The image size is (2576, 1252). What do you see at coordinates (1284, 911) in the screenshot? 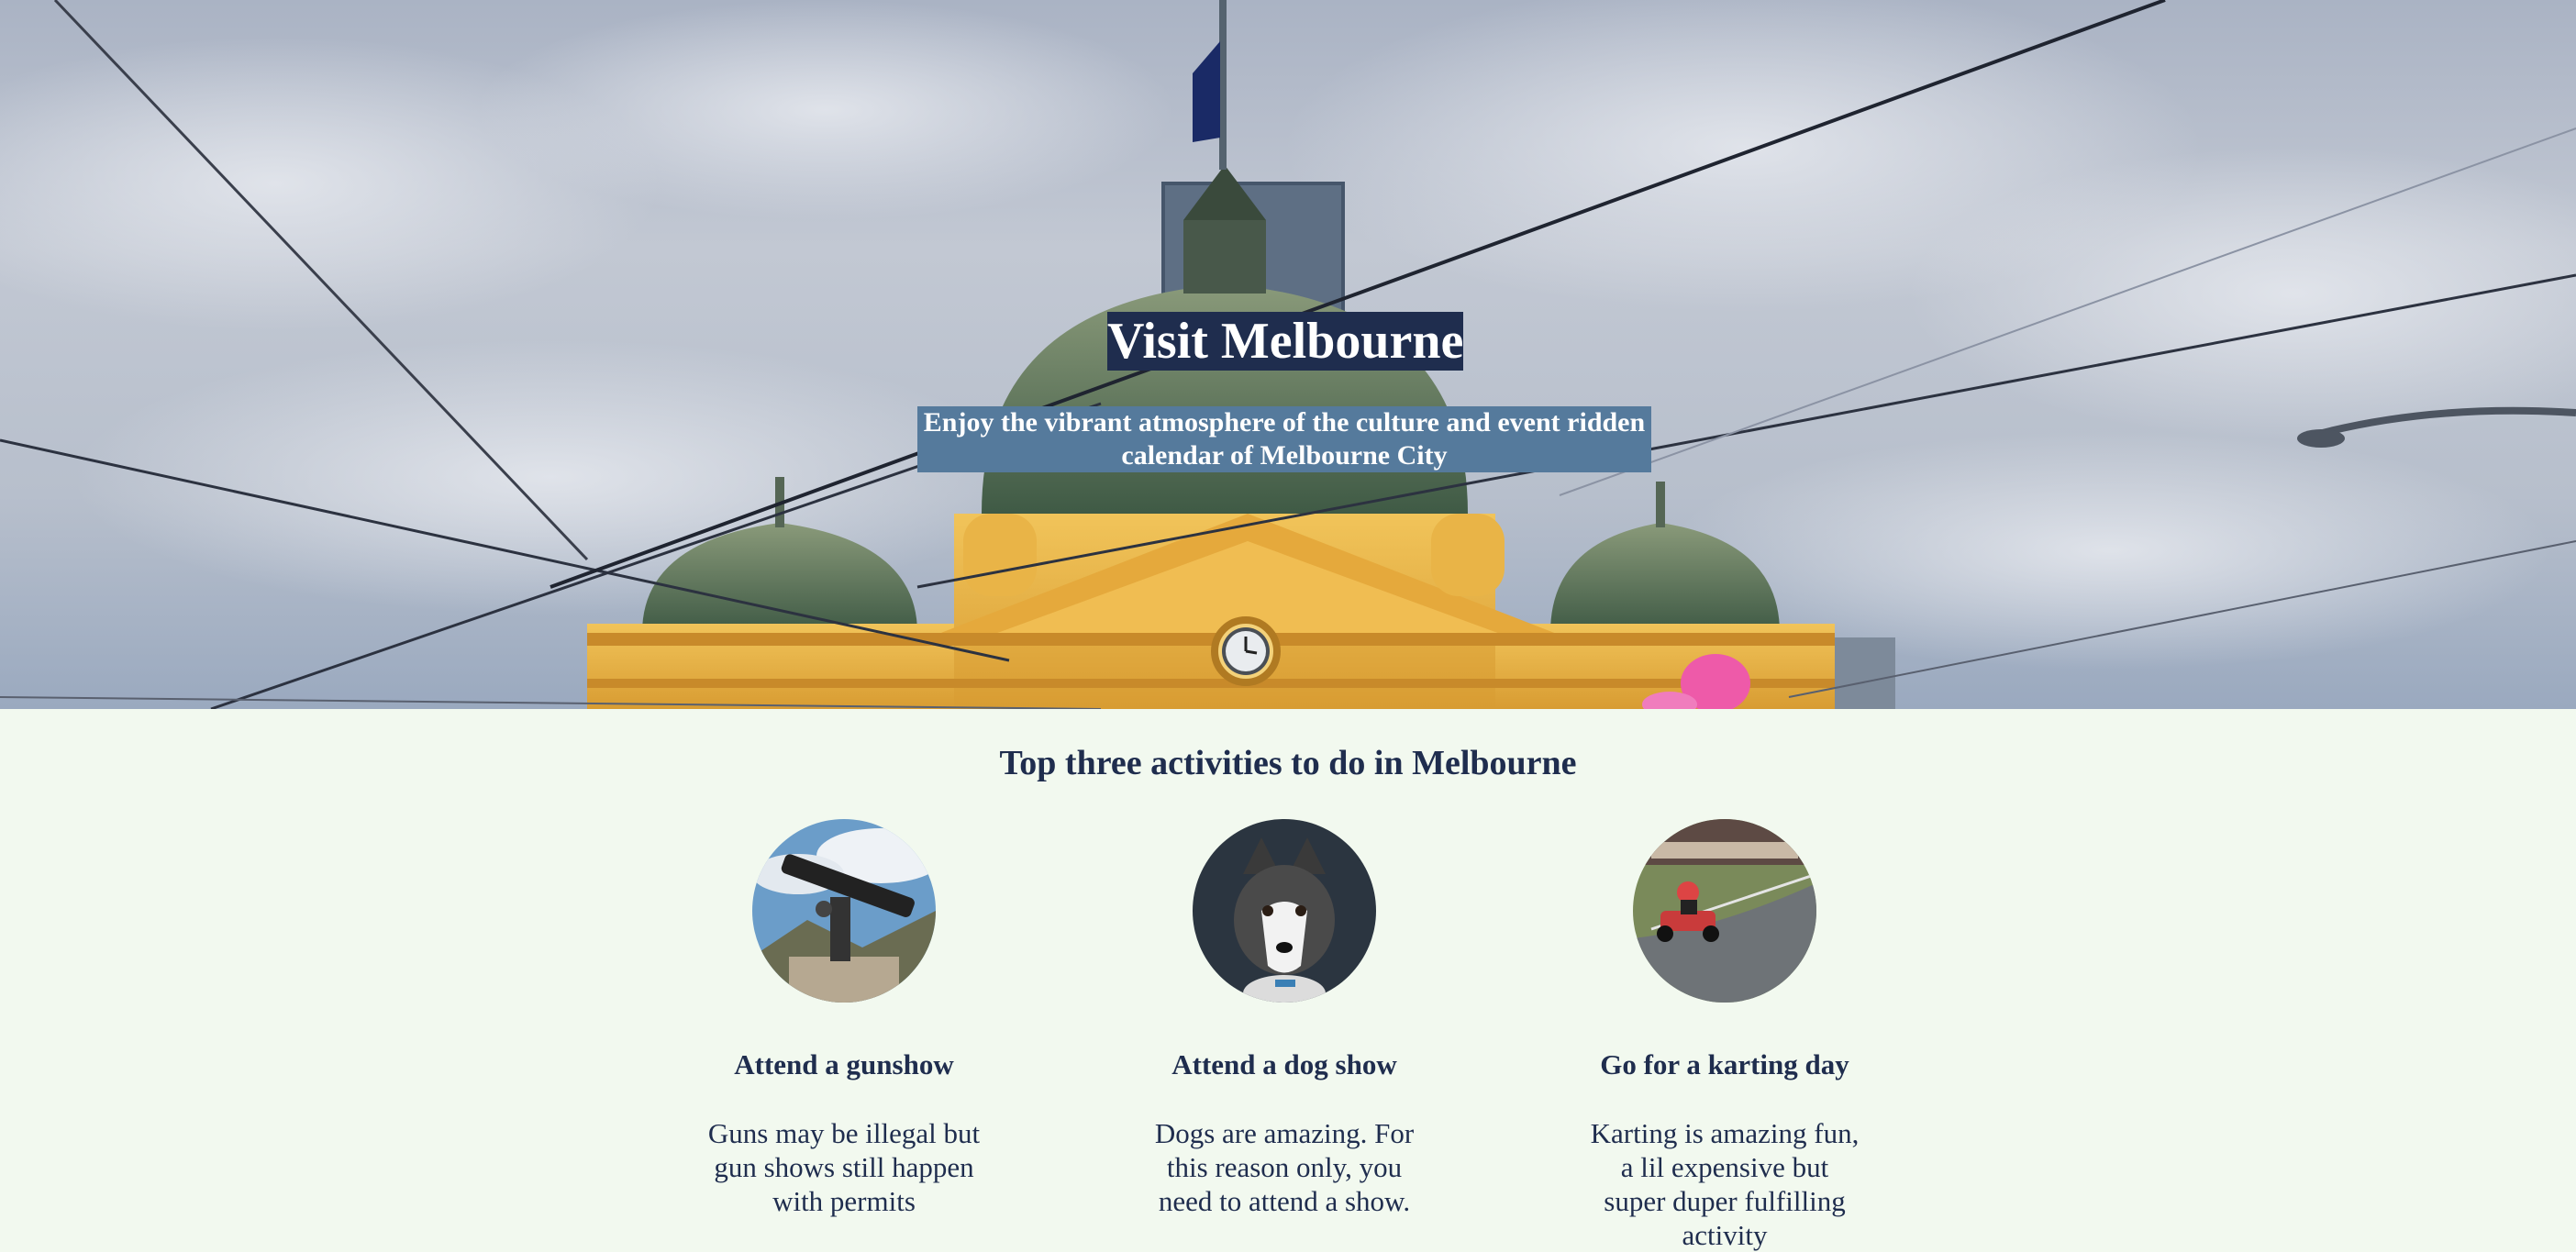
I see `husky-photo` at bounding box center [1284, 911].